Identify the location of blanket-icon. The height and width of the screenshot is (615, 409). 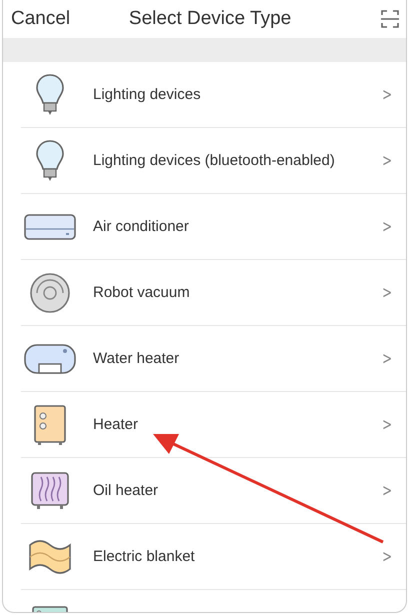
(50, 556).